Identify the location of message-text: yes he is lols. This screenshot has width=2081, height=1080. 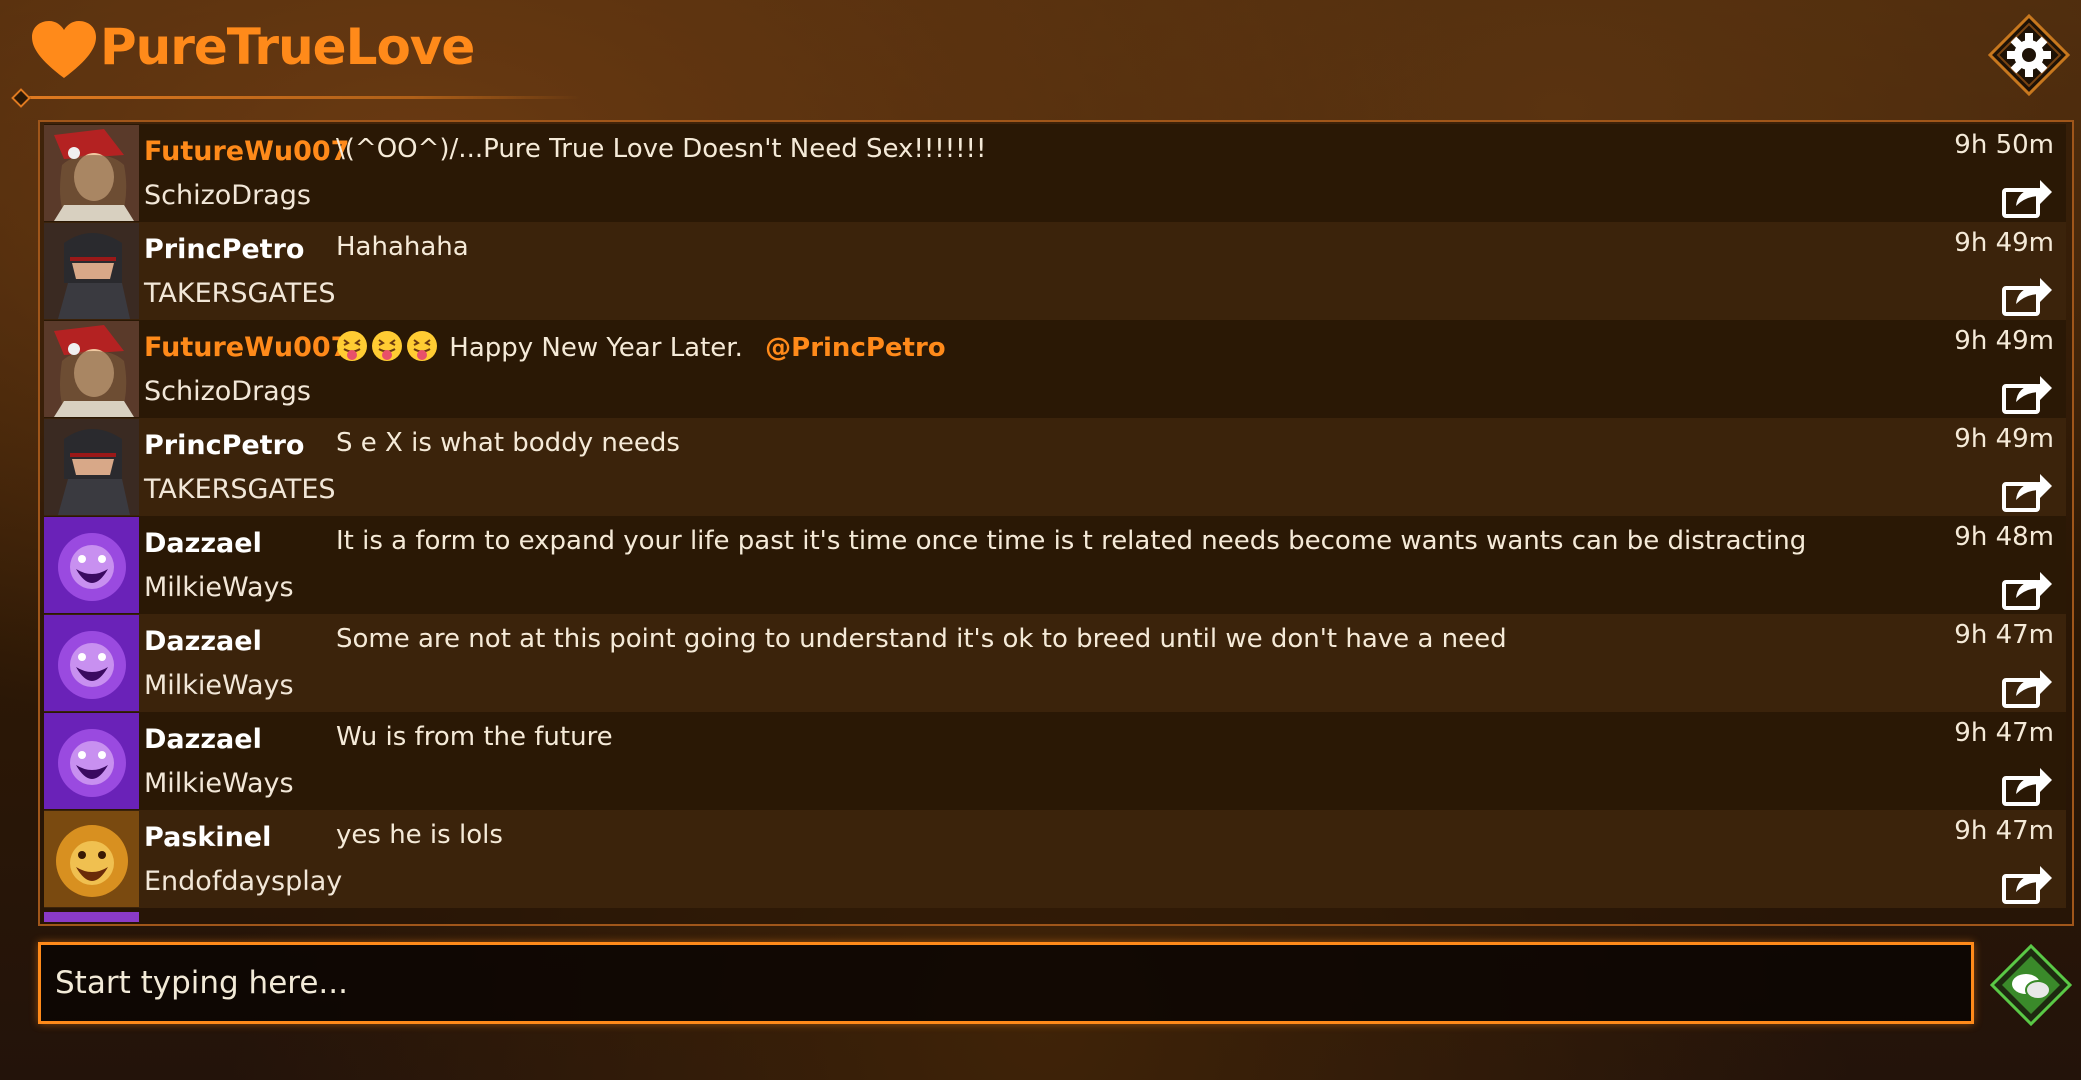
(419, 835).